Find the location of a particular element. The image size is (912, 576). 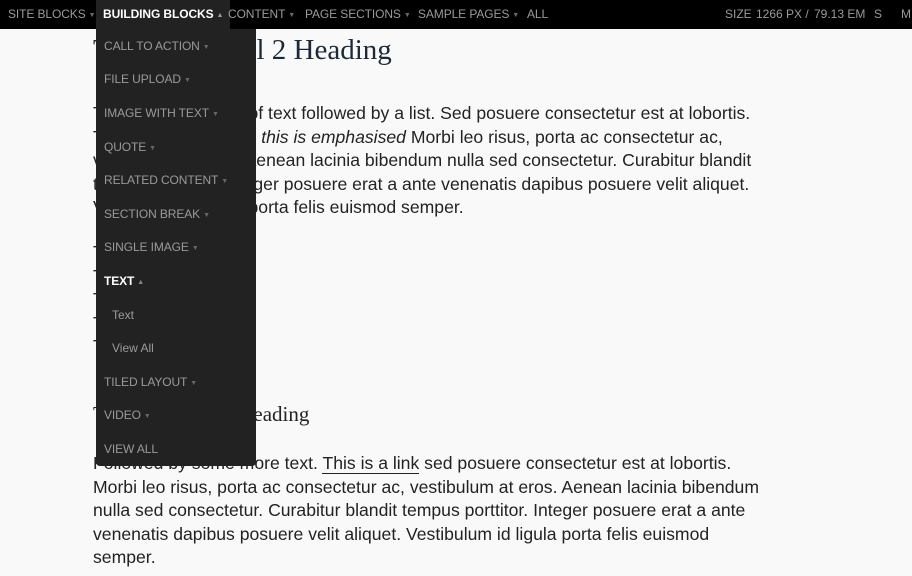

nav-label: BUILDING BLOCKS is located at coordinates (158, 14).